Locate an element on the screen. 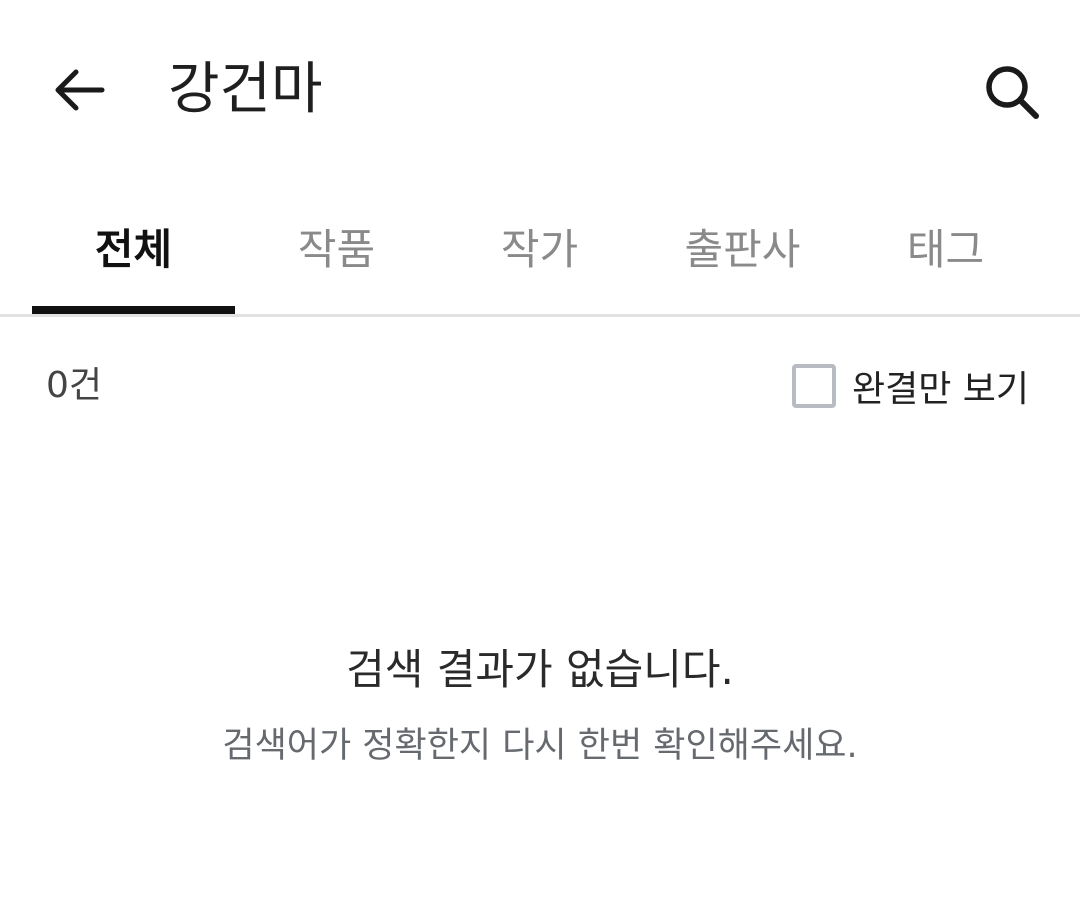 The width and height of the screenshot is (1080, 900). back-button is located at coordinates (78, 90).